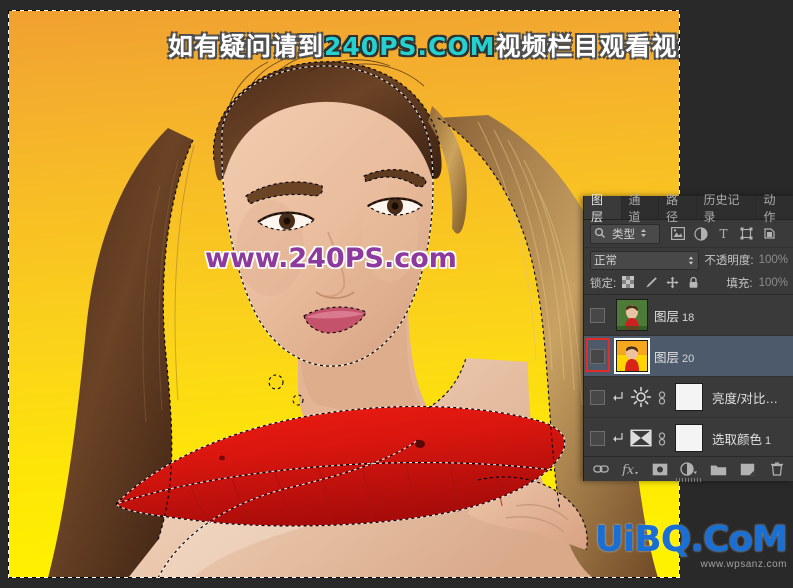 Image resolution: width=793 pixels, height=588 pixels. What do you see at coordinates (747, 234) in the screenshot?
I see `shape-filter-icon` at bounding box center [747, 234].